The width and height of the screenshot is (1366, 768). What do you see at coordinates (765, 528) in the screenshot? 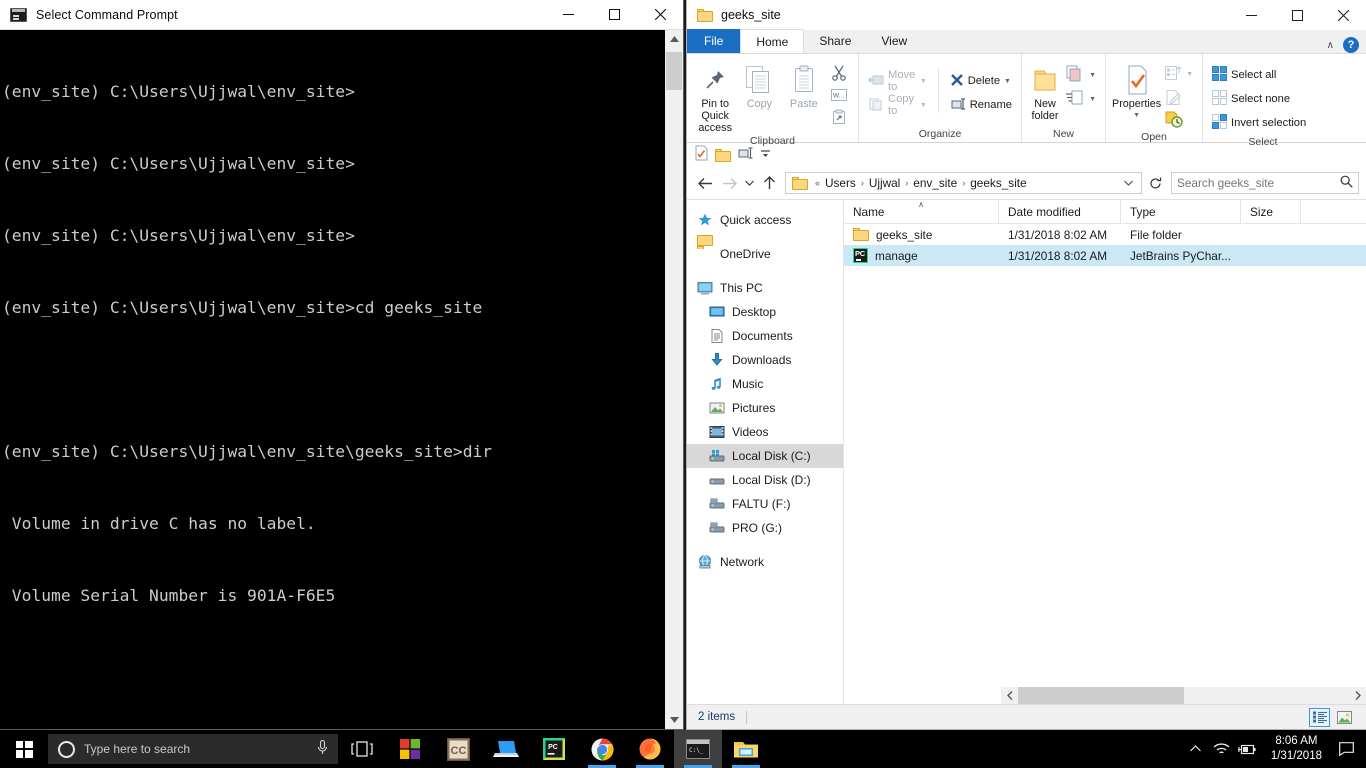
I see `sidebar-item-pro-g: PRO (G:)` at bounding box center [765, 528].